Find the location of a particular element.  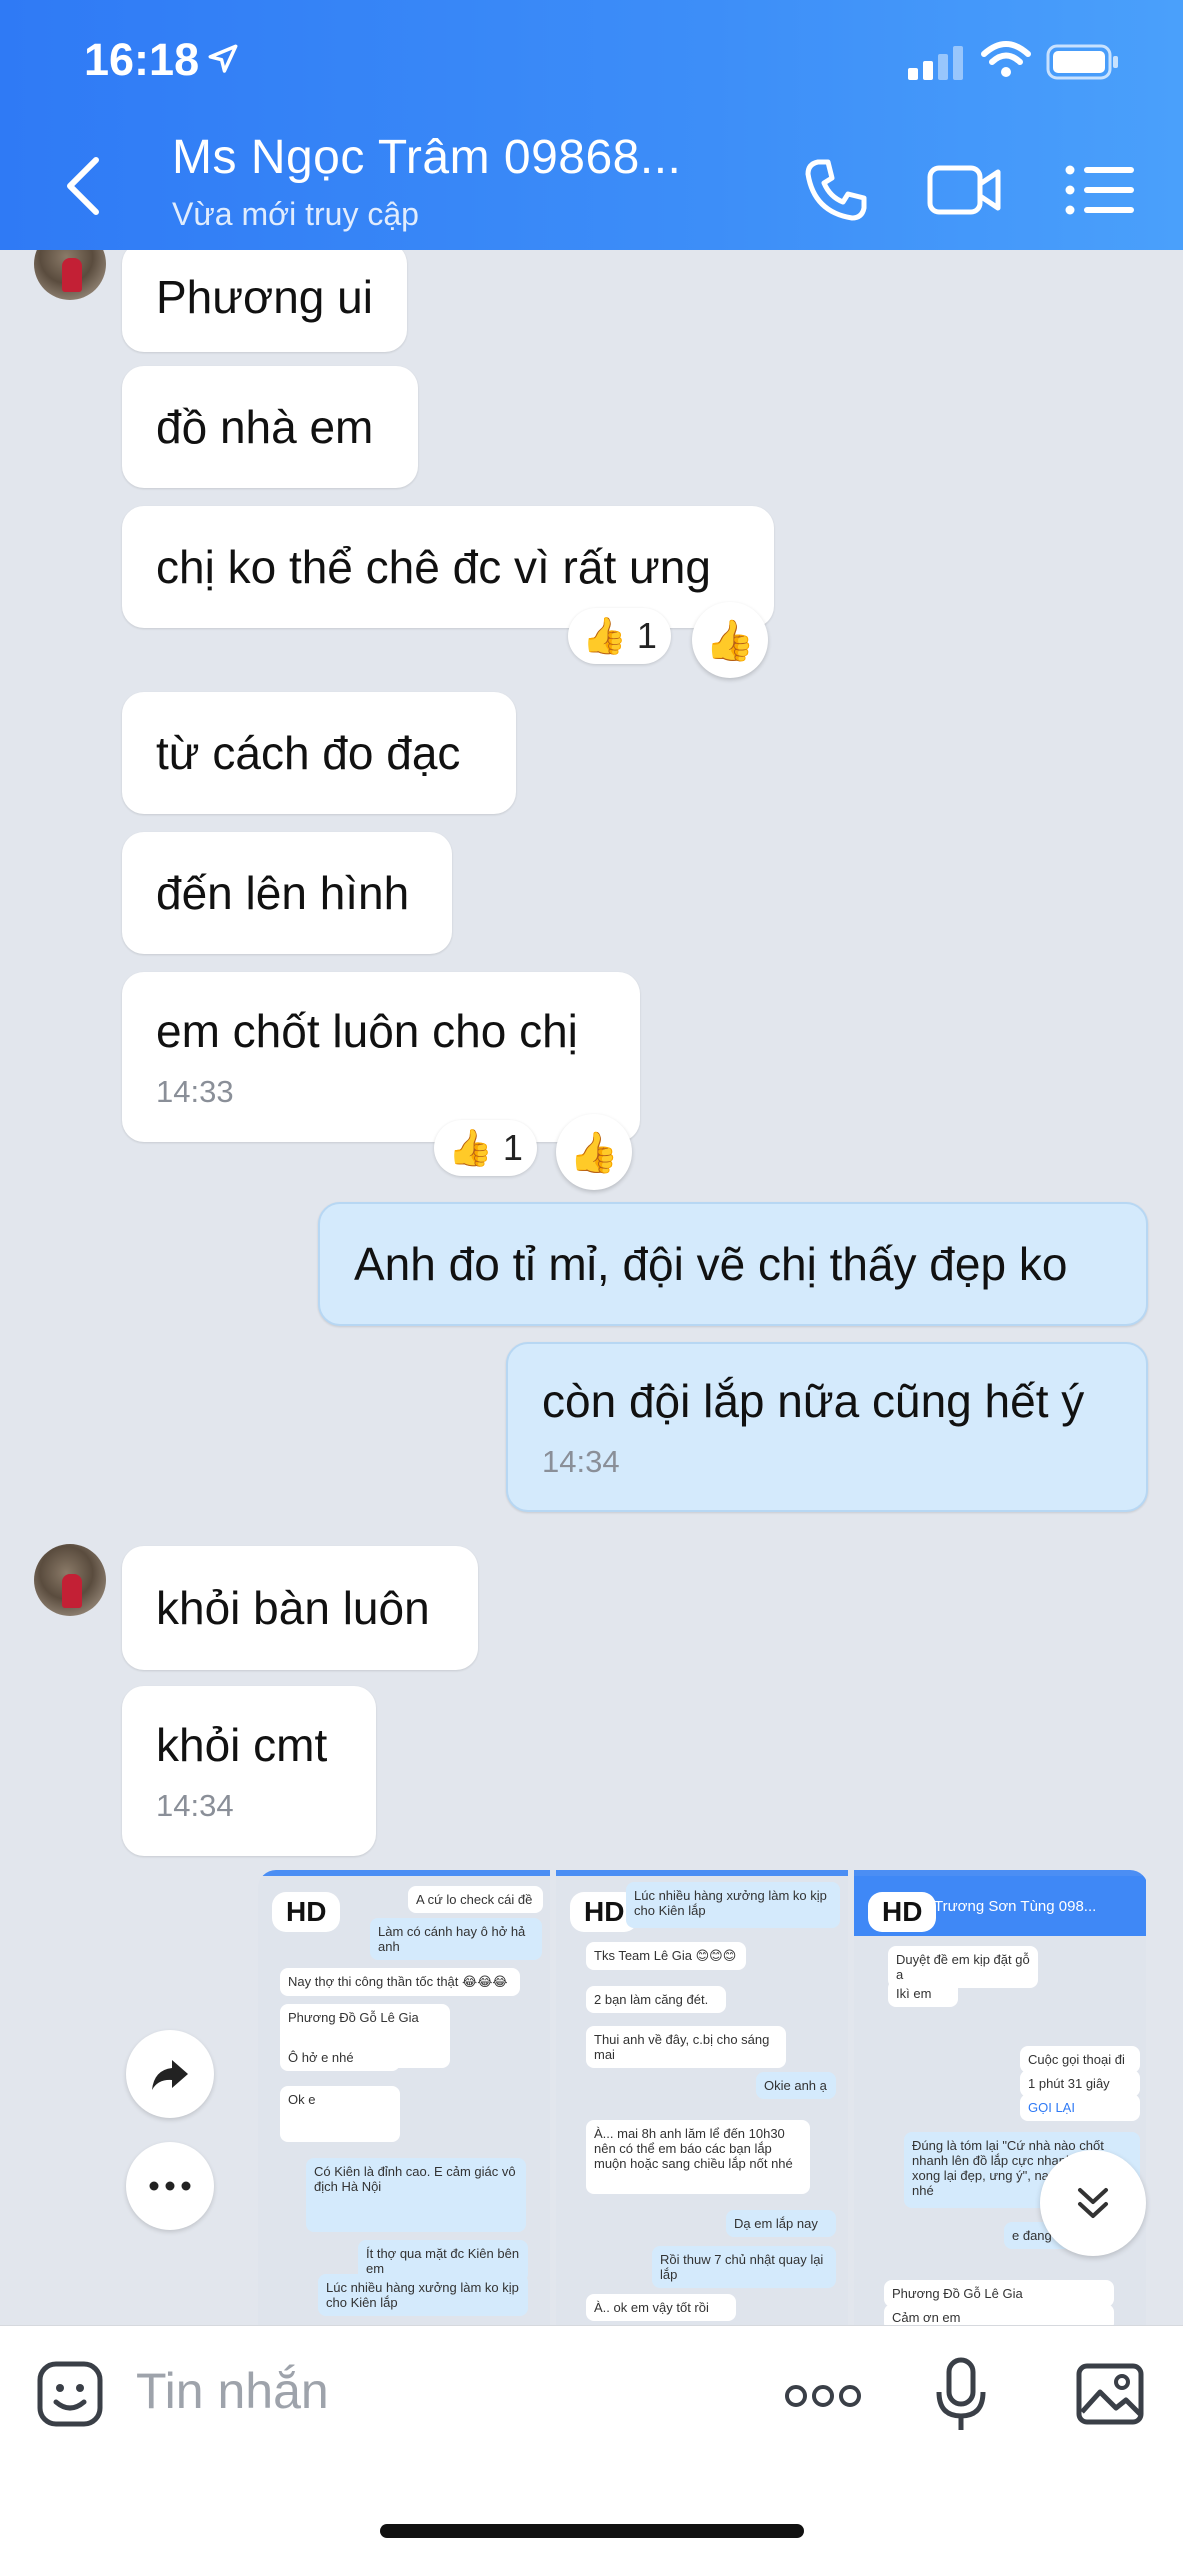

thumb-text: Dạ em lắp nay is located at coordinates (781, 2223).